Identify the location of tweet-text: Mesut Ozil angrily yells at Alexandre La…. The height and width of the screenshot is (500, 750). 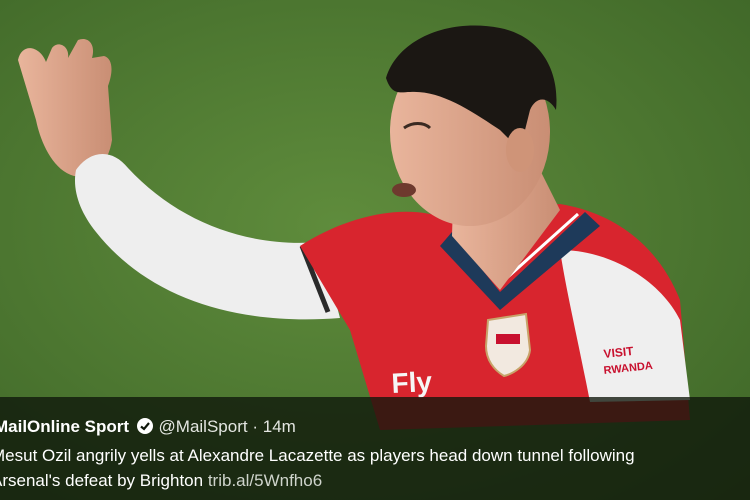
(375, 468).